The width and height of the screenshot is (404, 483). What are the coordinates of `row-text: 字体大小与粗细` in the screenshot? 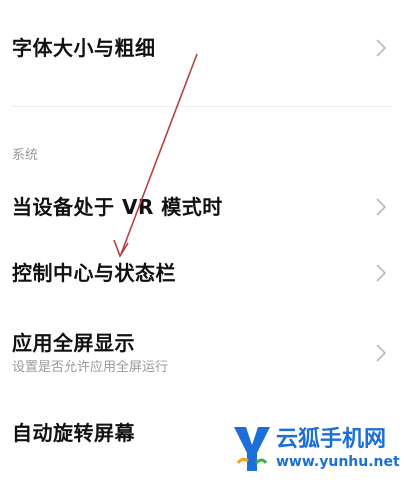 It's located at (84, 48).